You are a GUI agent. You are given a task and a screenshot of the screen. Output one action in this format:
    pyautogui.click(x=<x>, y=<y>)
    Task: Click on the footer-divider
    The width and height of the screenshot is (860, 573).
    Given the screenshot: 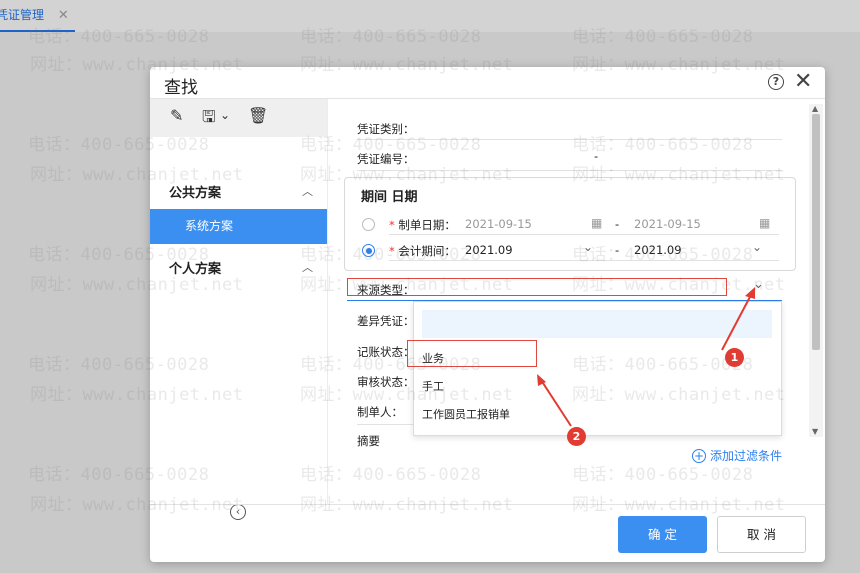 What is the action you would take?
    pyautogui.click(x=487, y=504)
    